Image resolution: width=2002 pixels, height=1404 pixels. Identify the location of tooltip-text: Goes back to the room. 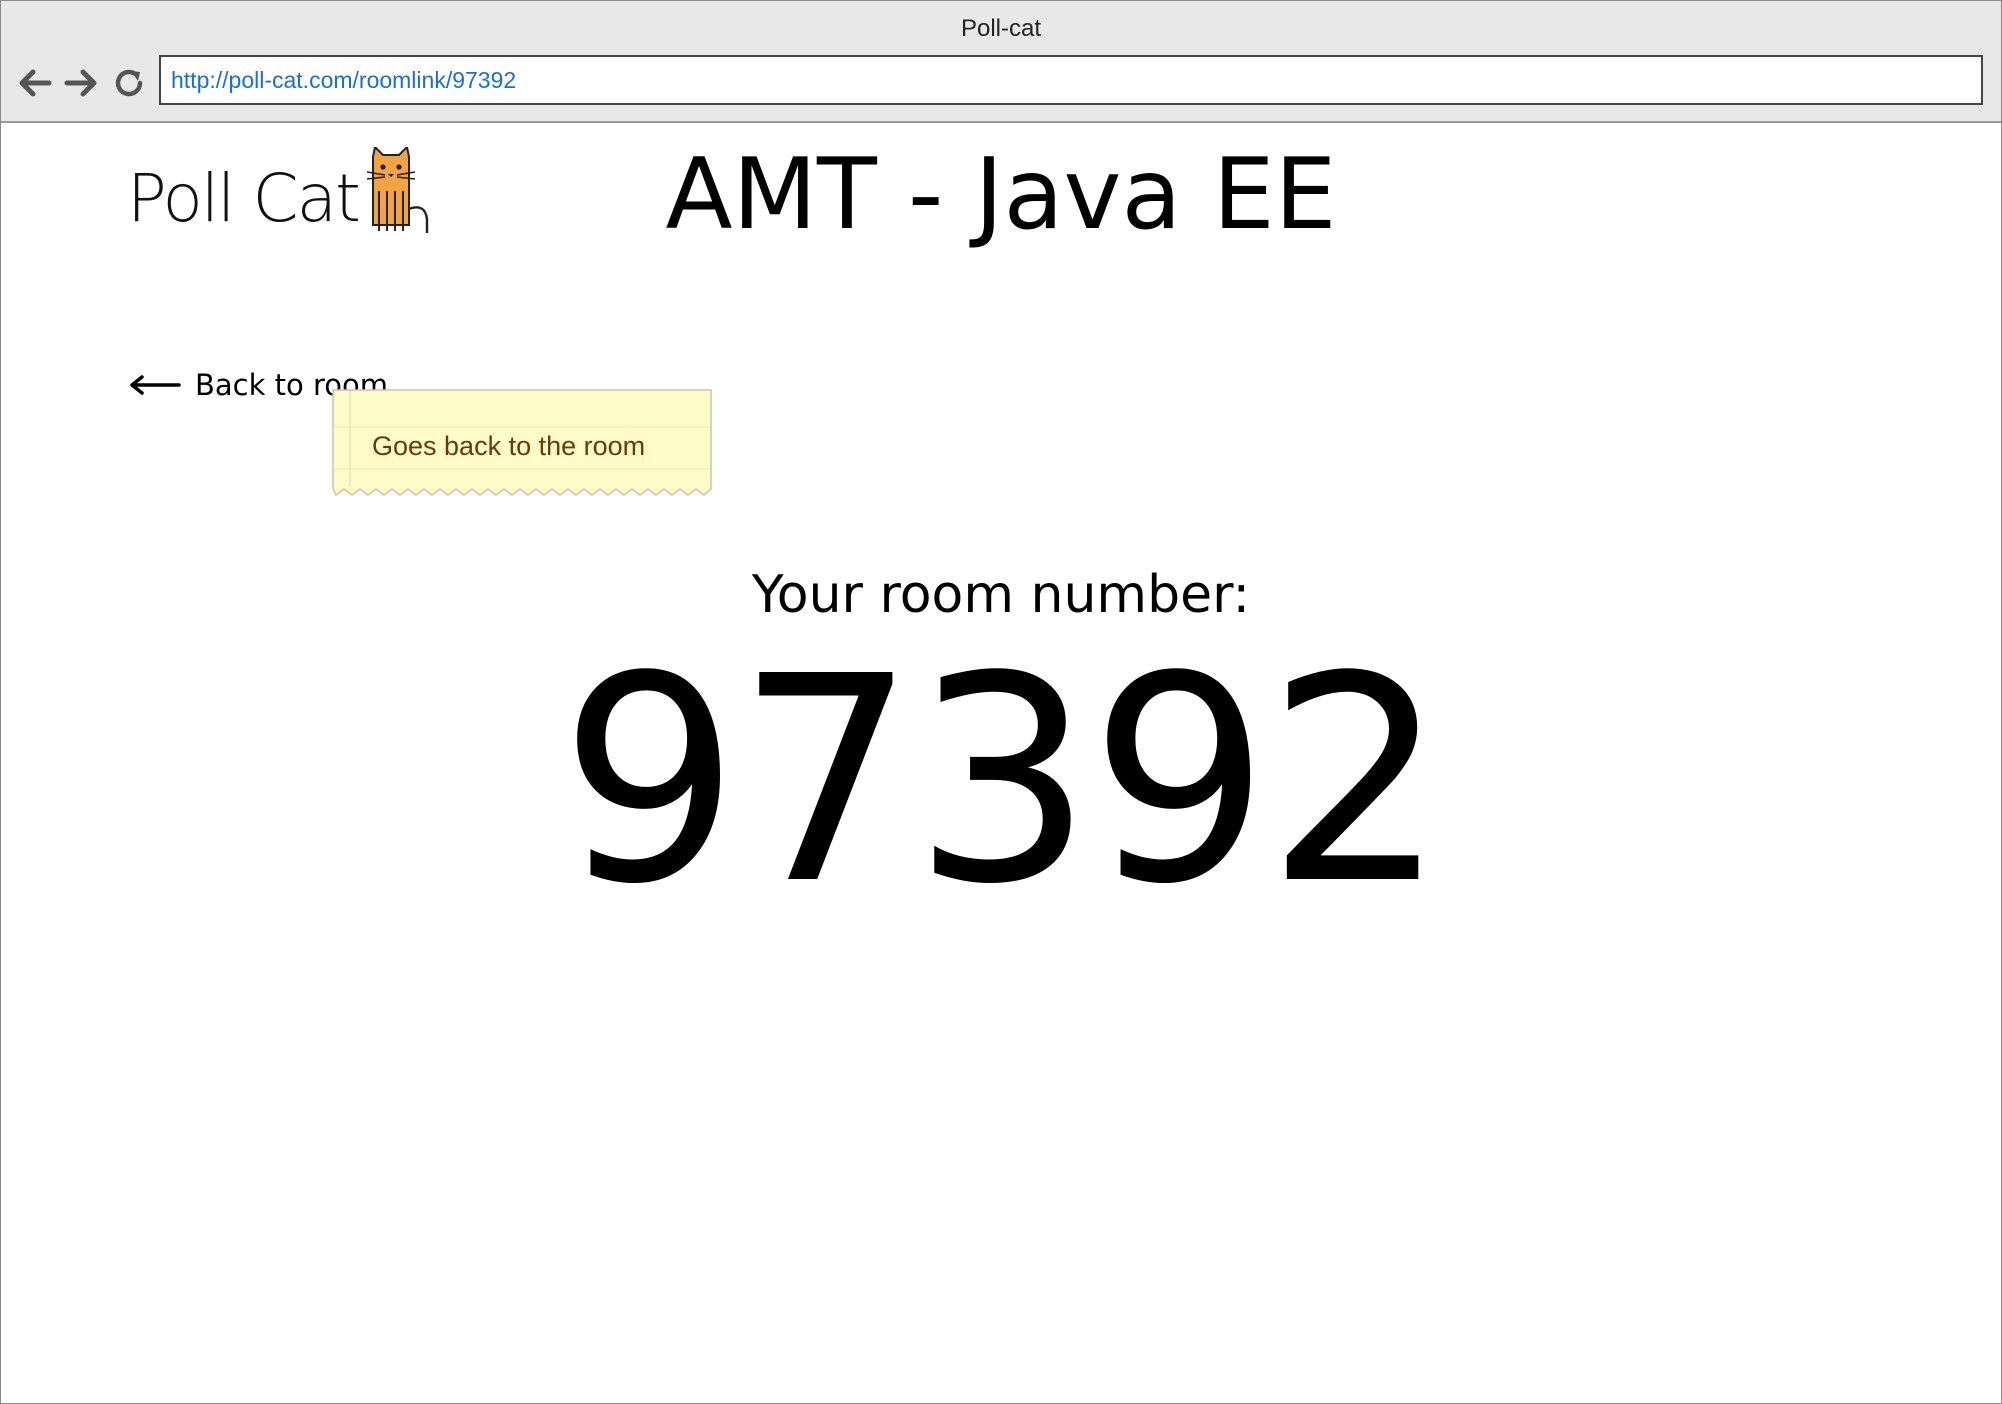
(509, 446).